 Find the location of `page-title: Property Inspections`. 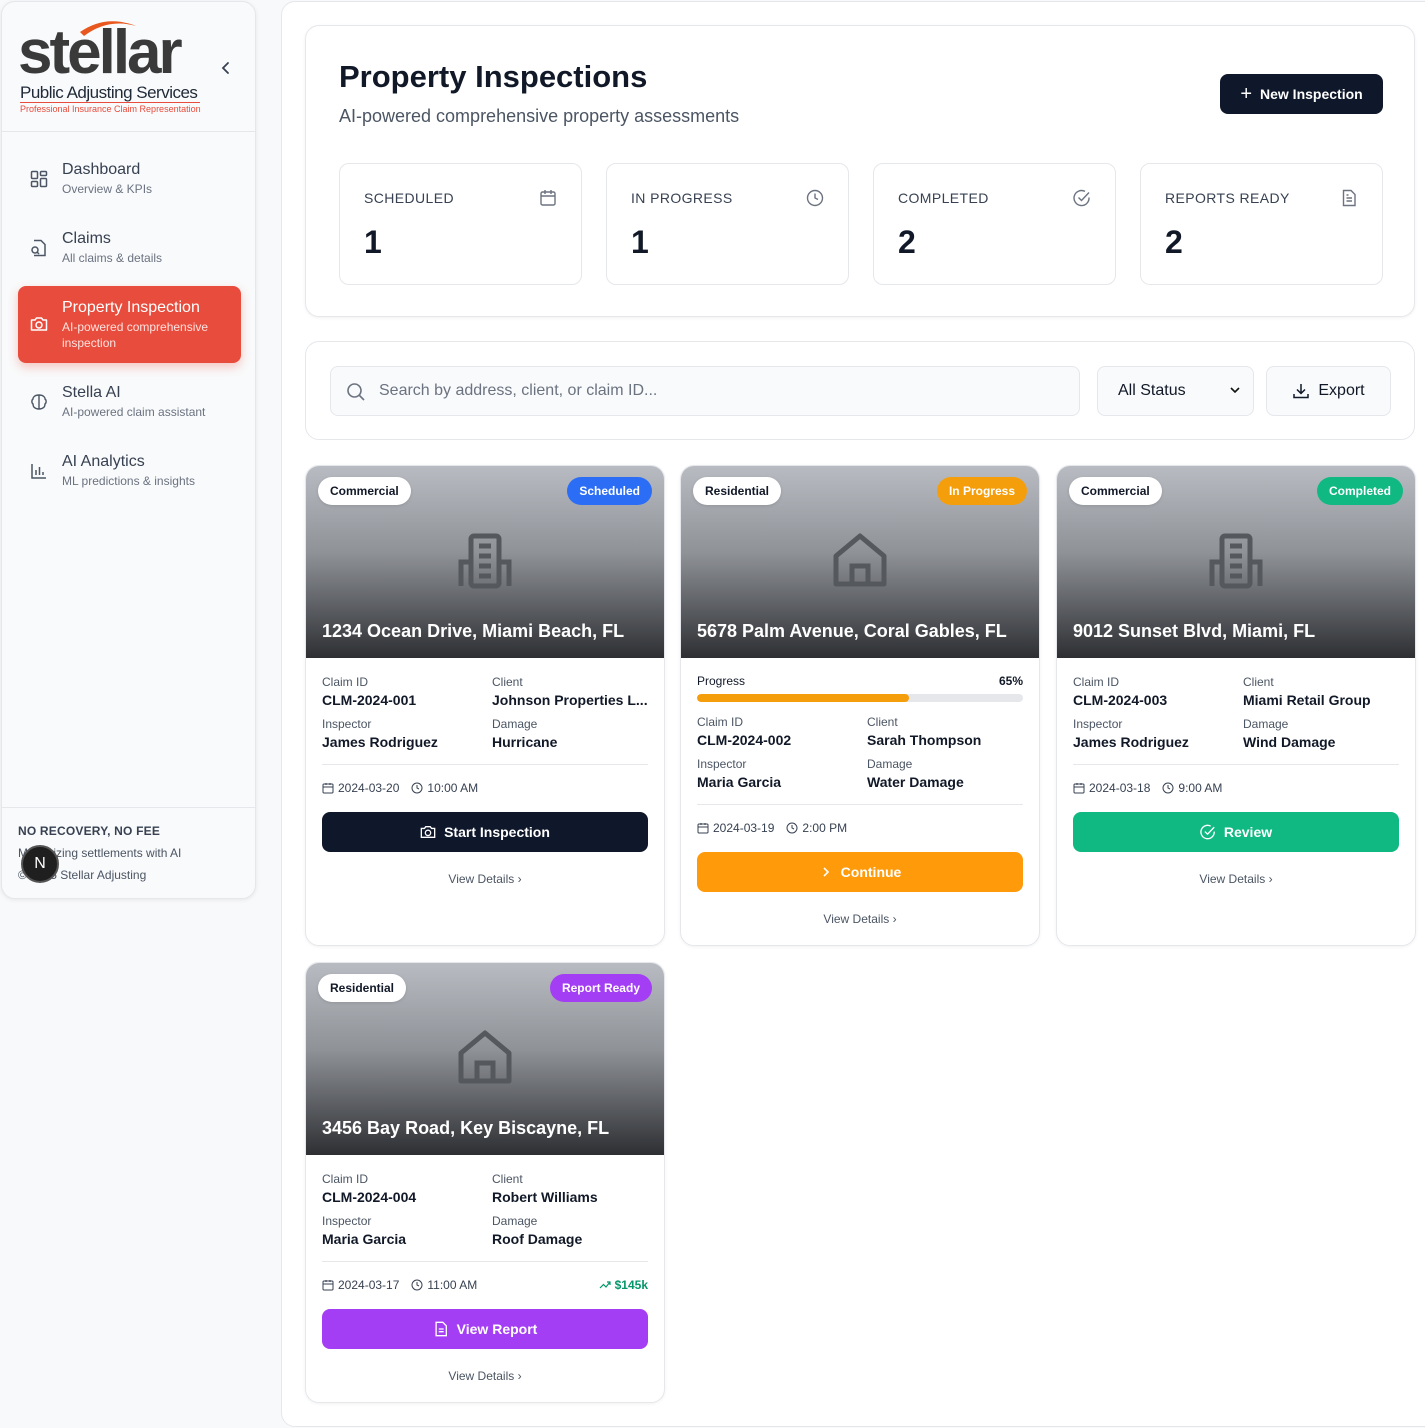

page-title: Property Inspections is located at coordinates (493, 76).